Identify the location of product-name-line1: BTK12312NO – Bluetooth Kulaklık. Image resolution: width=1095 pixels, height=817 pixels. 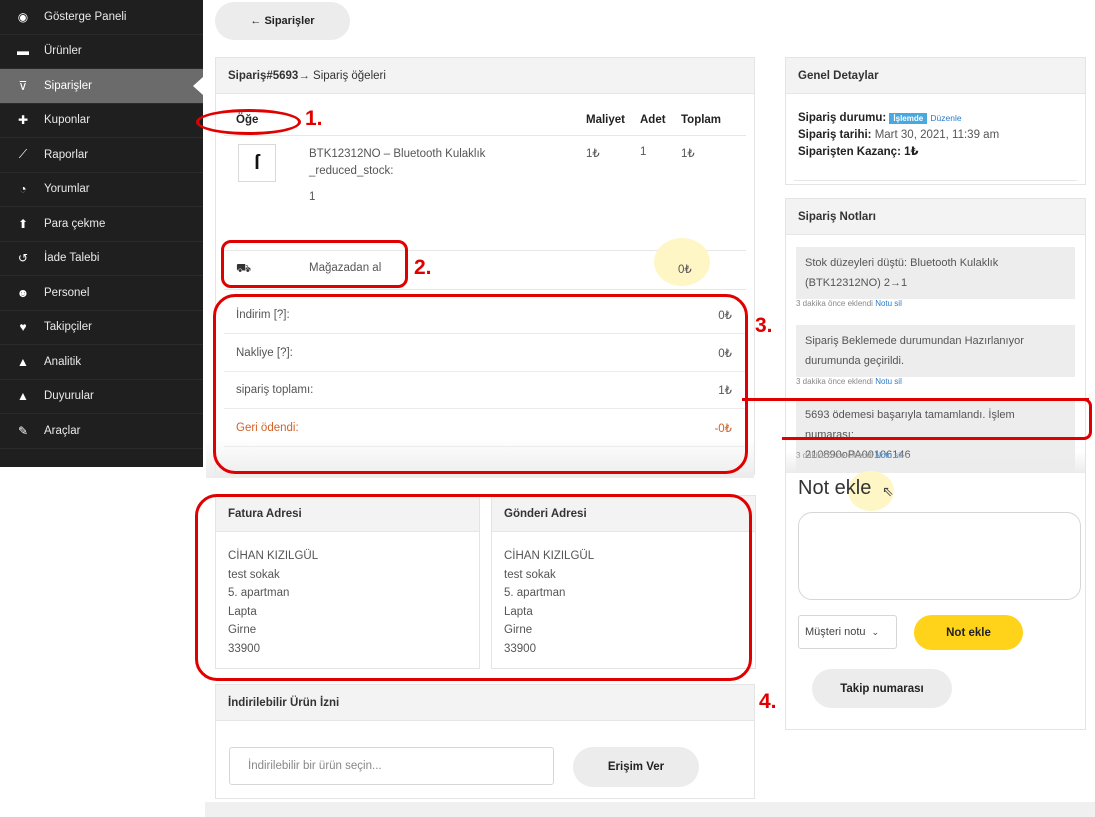
(397, 154).